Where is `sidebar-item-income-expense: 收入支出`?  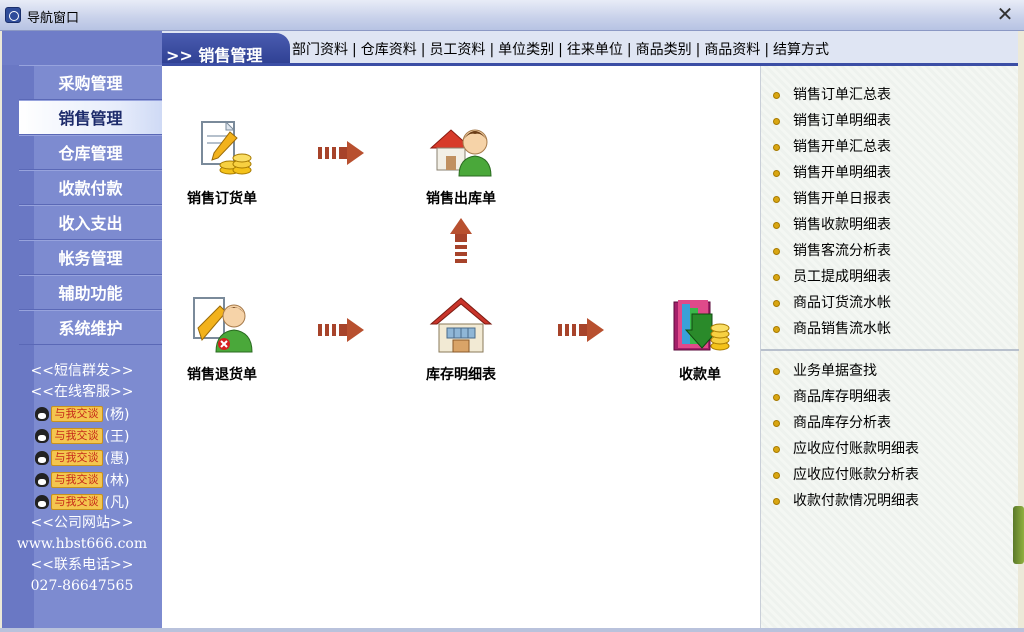
sidebar-item-income-expense: 收入支出 is located at coordinates (90, 222).